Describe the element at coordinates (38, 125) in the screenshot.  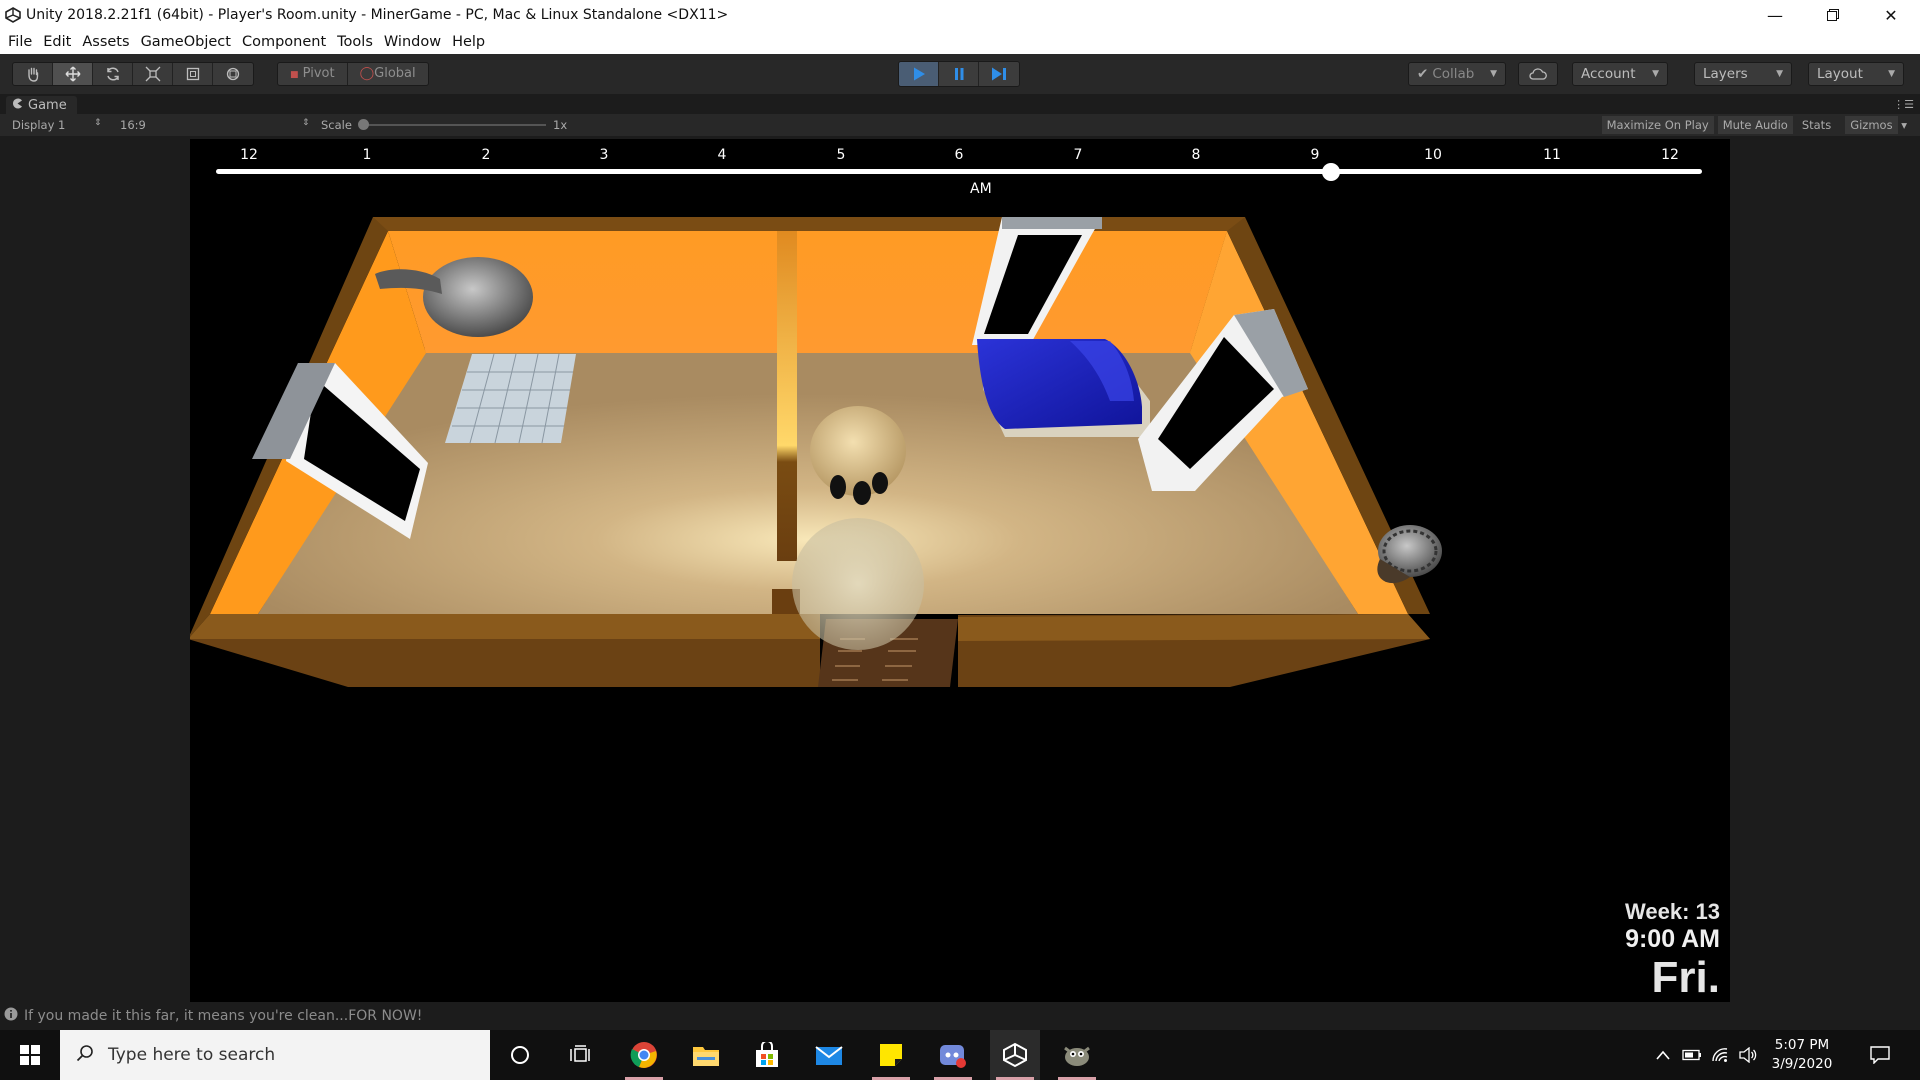
I see `display-select: Display 1` at that location.